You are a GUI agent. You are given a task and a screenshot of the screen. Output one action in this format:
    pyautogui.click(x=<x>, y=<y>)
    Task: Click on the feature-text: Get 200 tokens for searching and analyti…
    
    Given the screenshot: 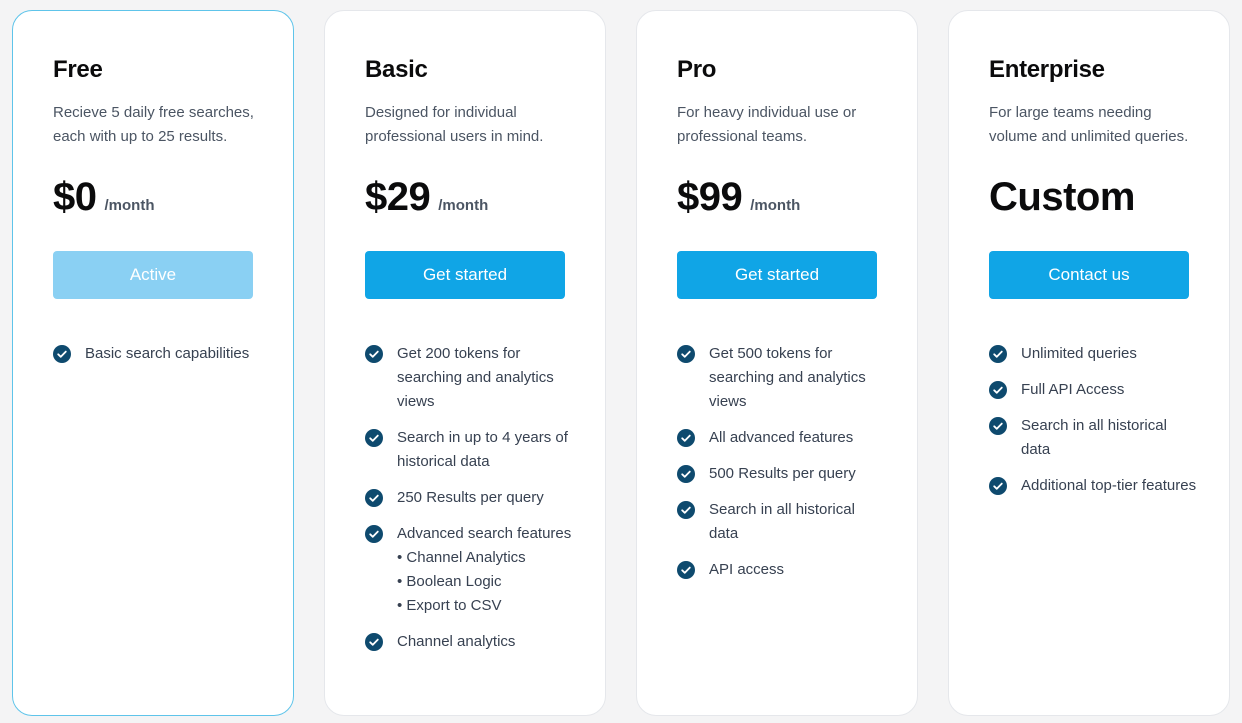 What is the action you would take?
    pyautogui.click(x=475, y=377)
    